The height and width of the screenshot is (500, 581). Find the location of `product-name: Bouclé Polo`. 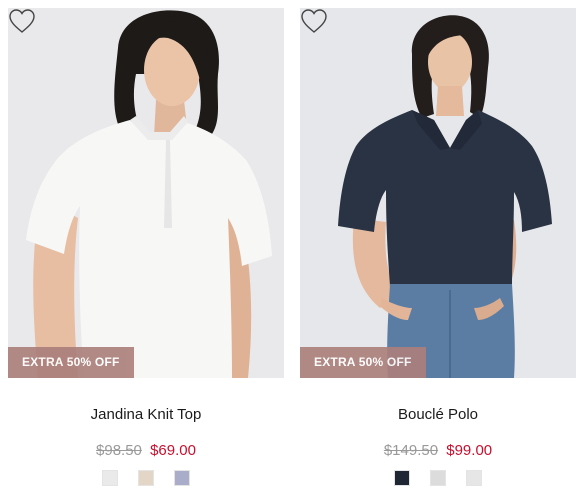

product-name: Bouclé Polo is located at coordinates (438, 414).